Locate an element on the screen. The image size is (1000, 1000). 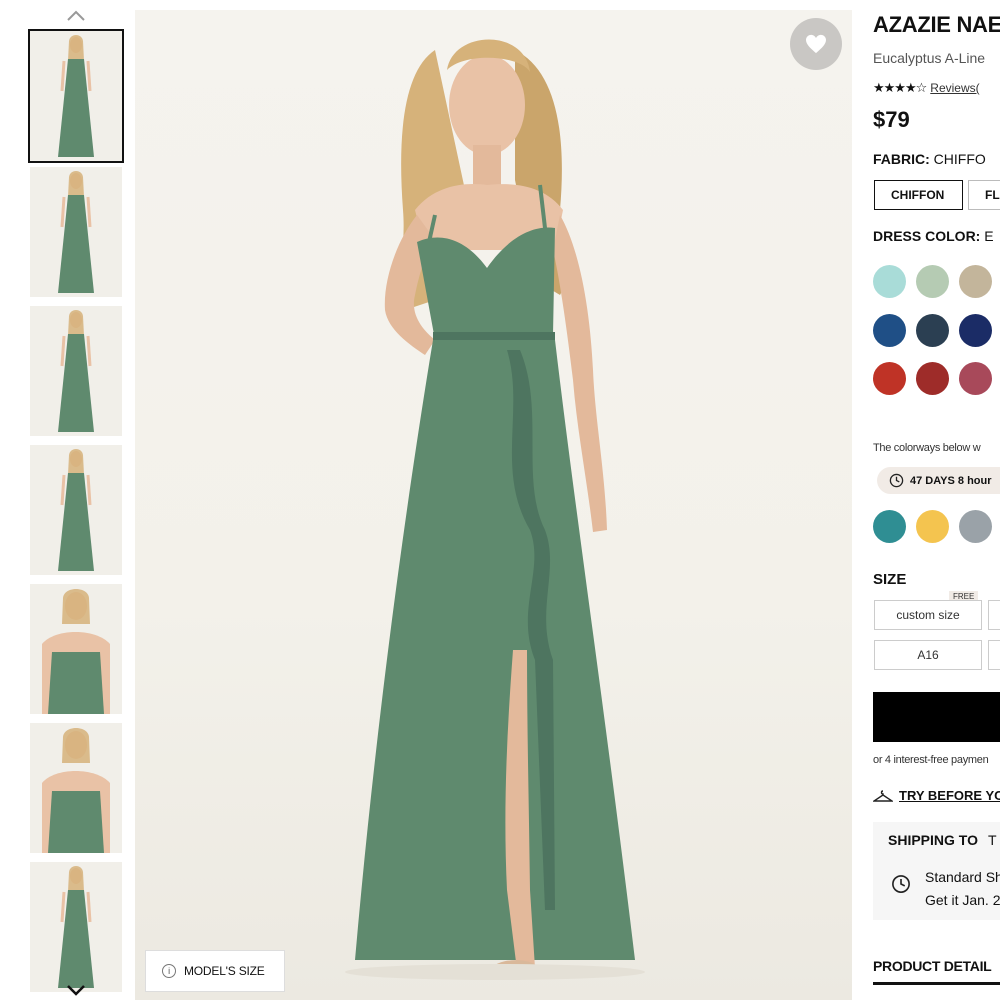
shipping-title: SHIPPING TO T is located at coordinates (942, 840).